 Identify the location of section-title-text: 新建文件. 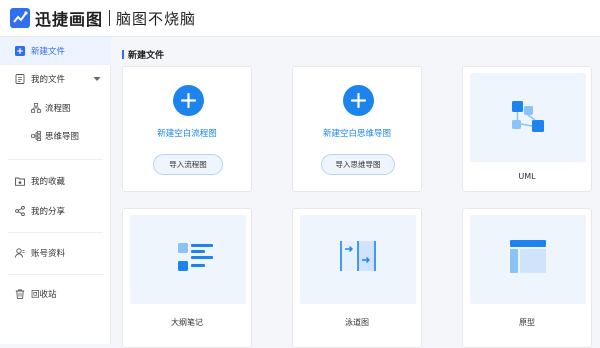
(146, 55).